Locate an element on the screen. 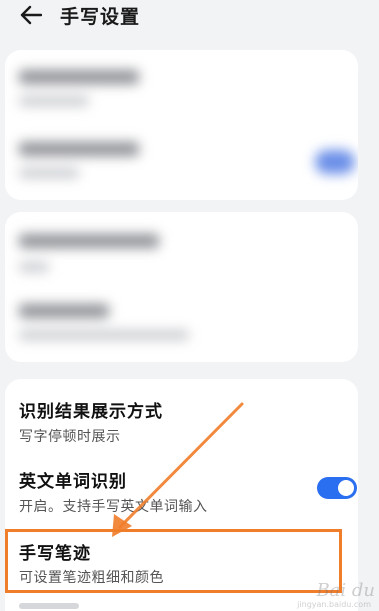 This screenshot has width=379, height=611. handwriting-stroke-item: 手写笔迹 可设置笔迹粗细和颜色 is located at coordinates (181, 562).